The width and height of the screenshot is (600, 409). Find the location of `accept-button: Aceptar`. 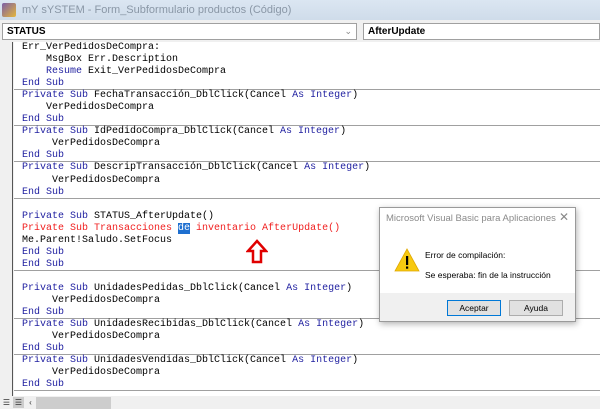

accept-button: Aceptar is located at coordinates (474, 308).